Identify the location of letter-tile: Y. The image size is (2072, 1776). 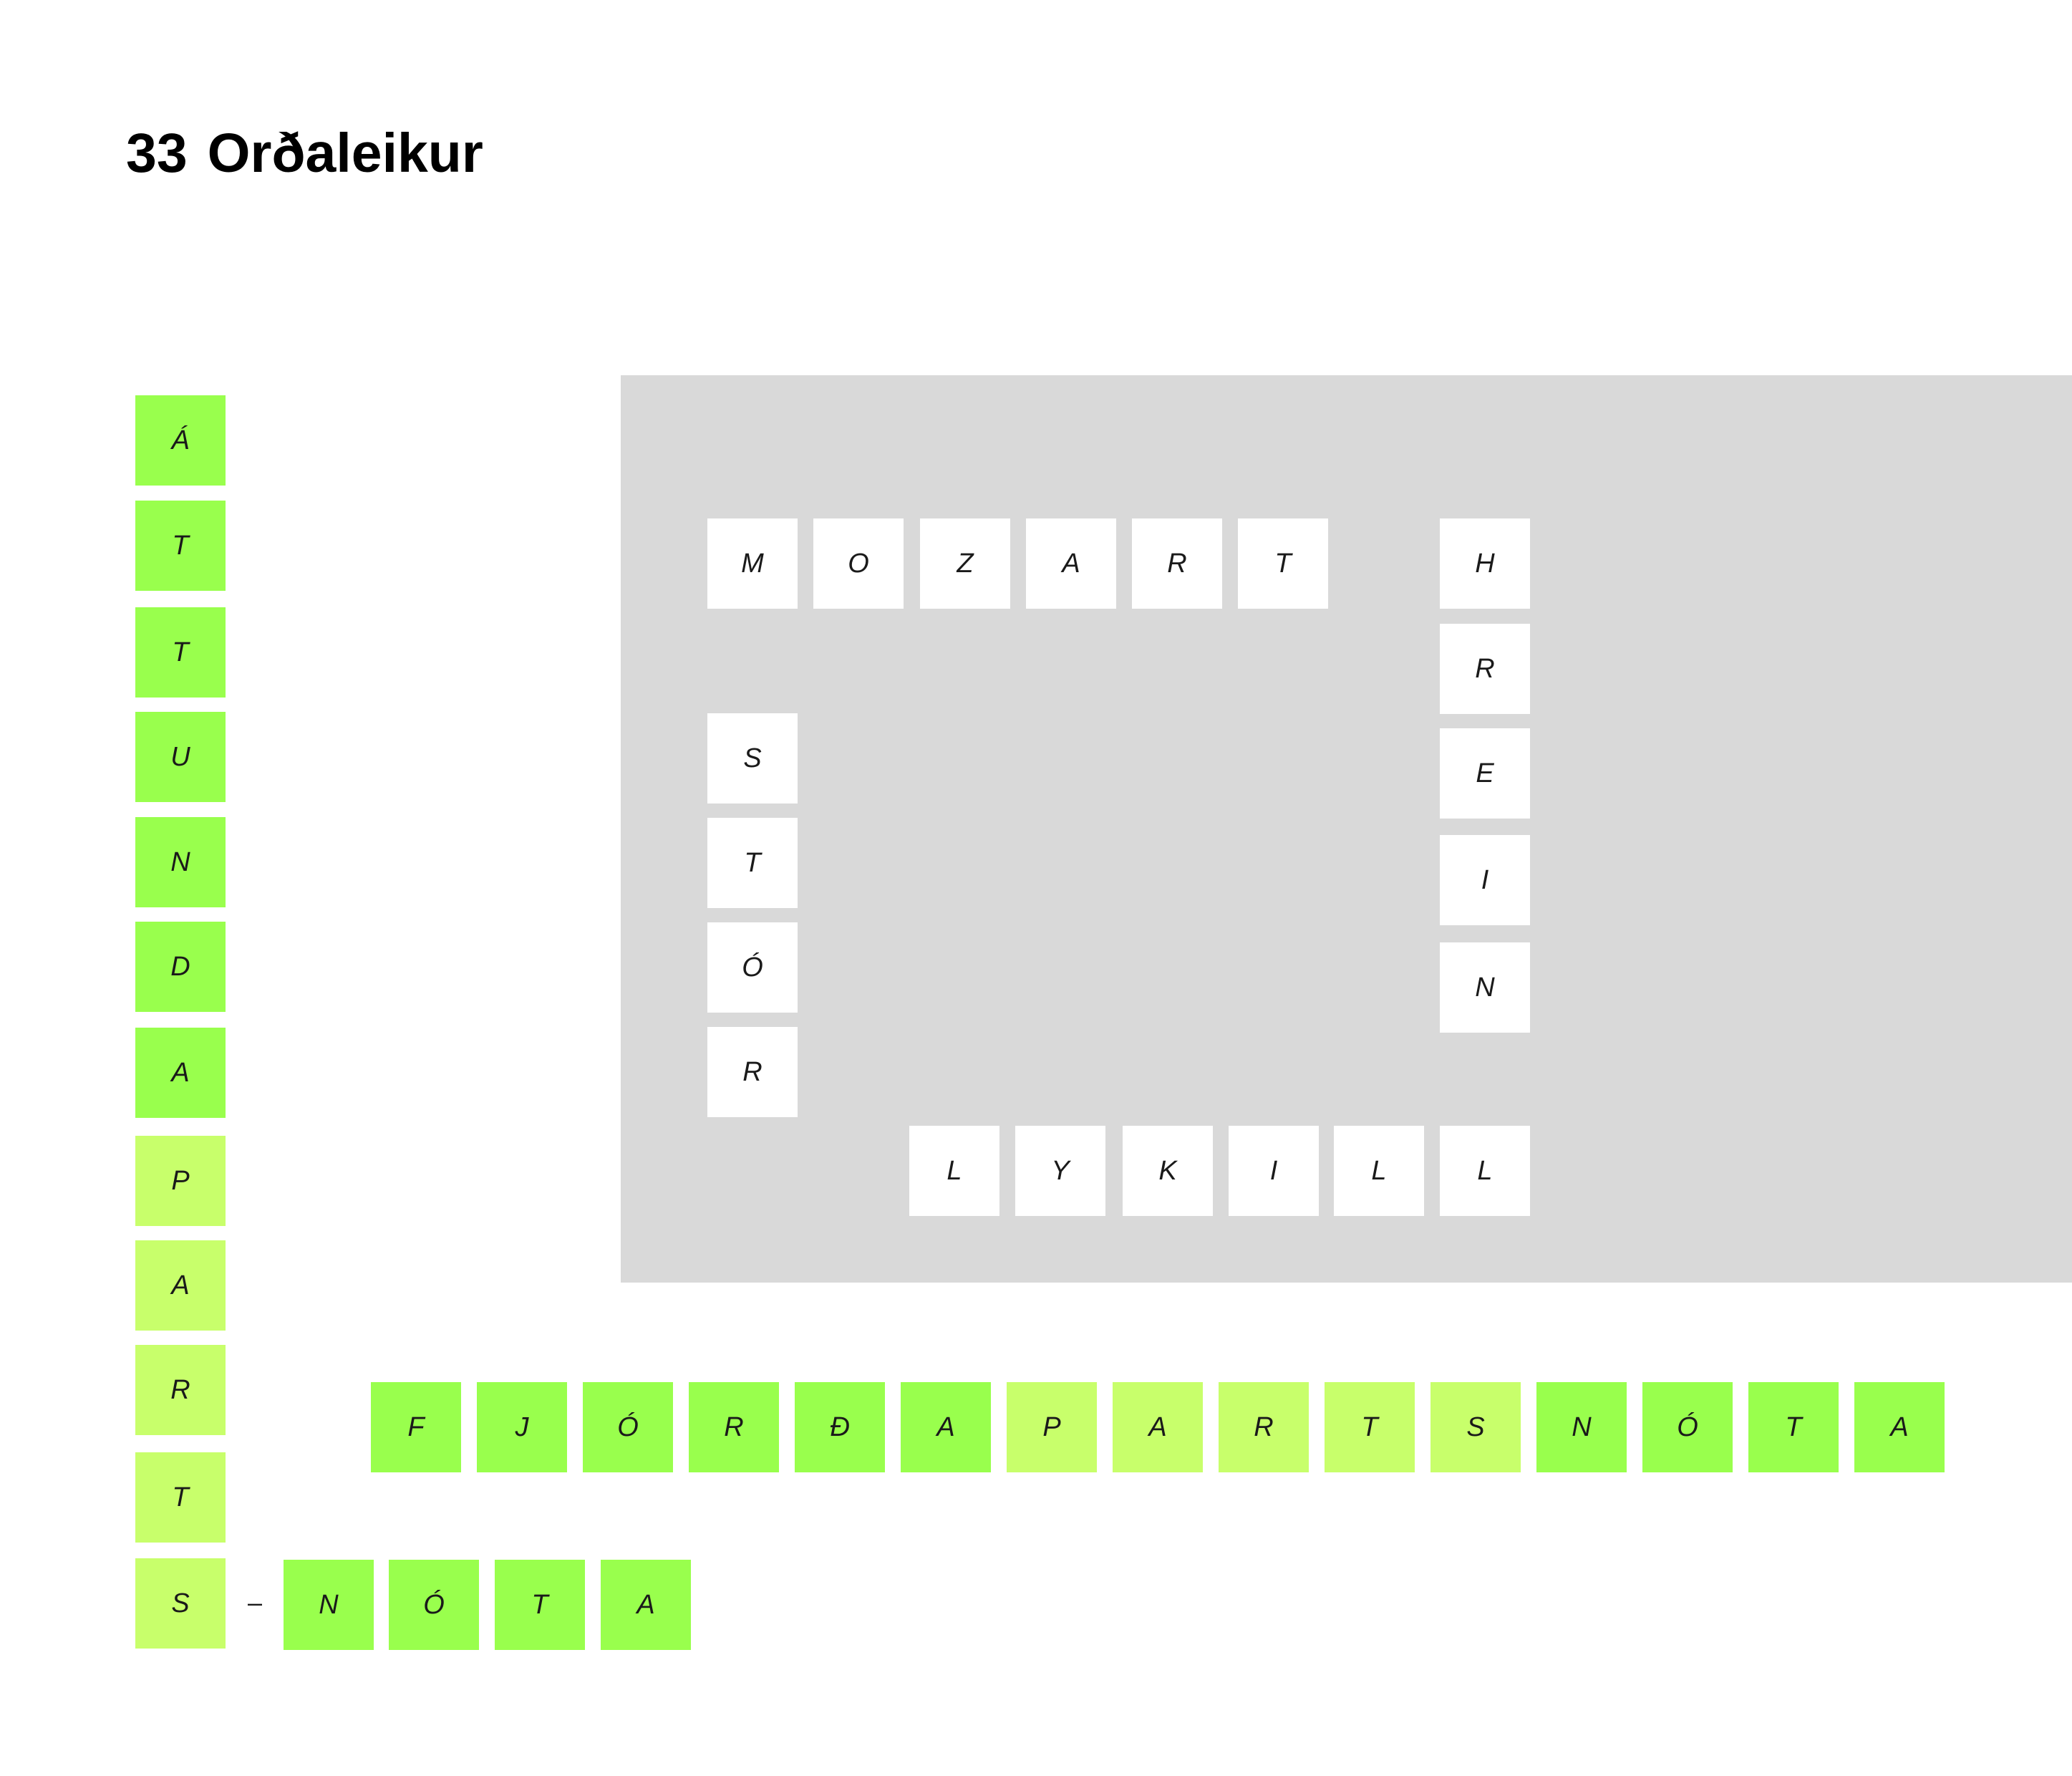
(1060, 1171).